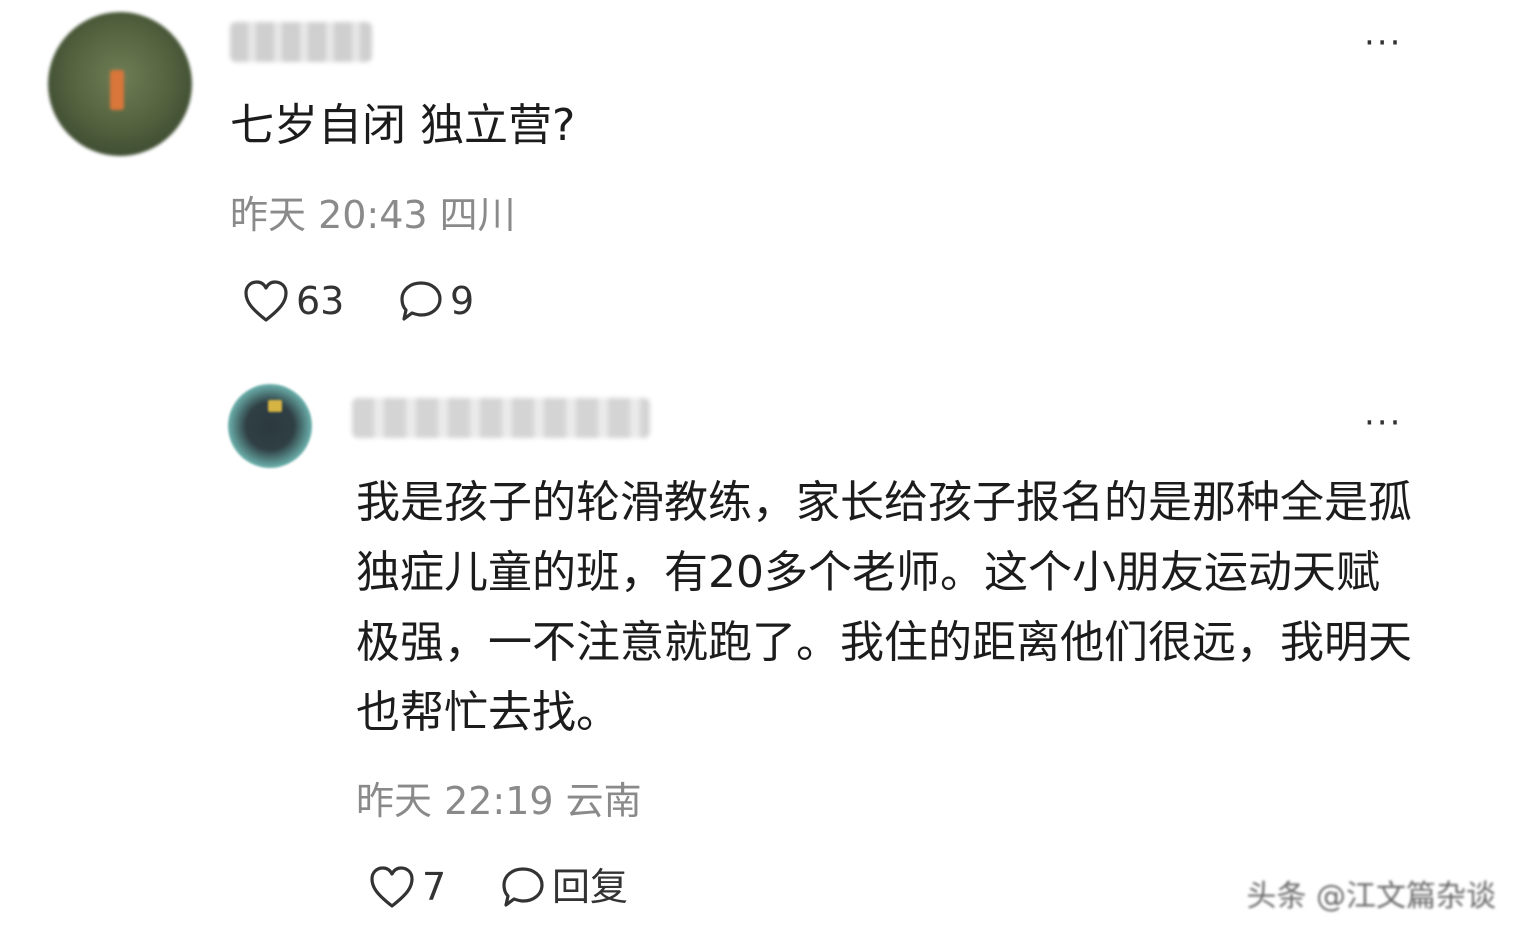  What do you see at coordinates (373, 215) in the screenshot?
I see `comment-meta: 昨天 20:43 四川` at bounding box center [373, 215].